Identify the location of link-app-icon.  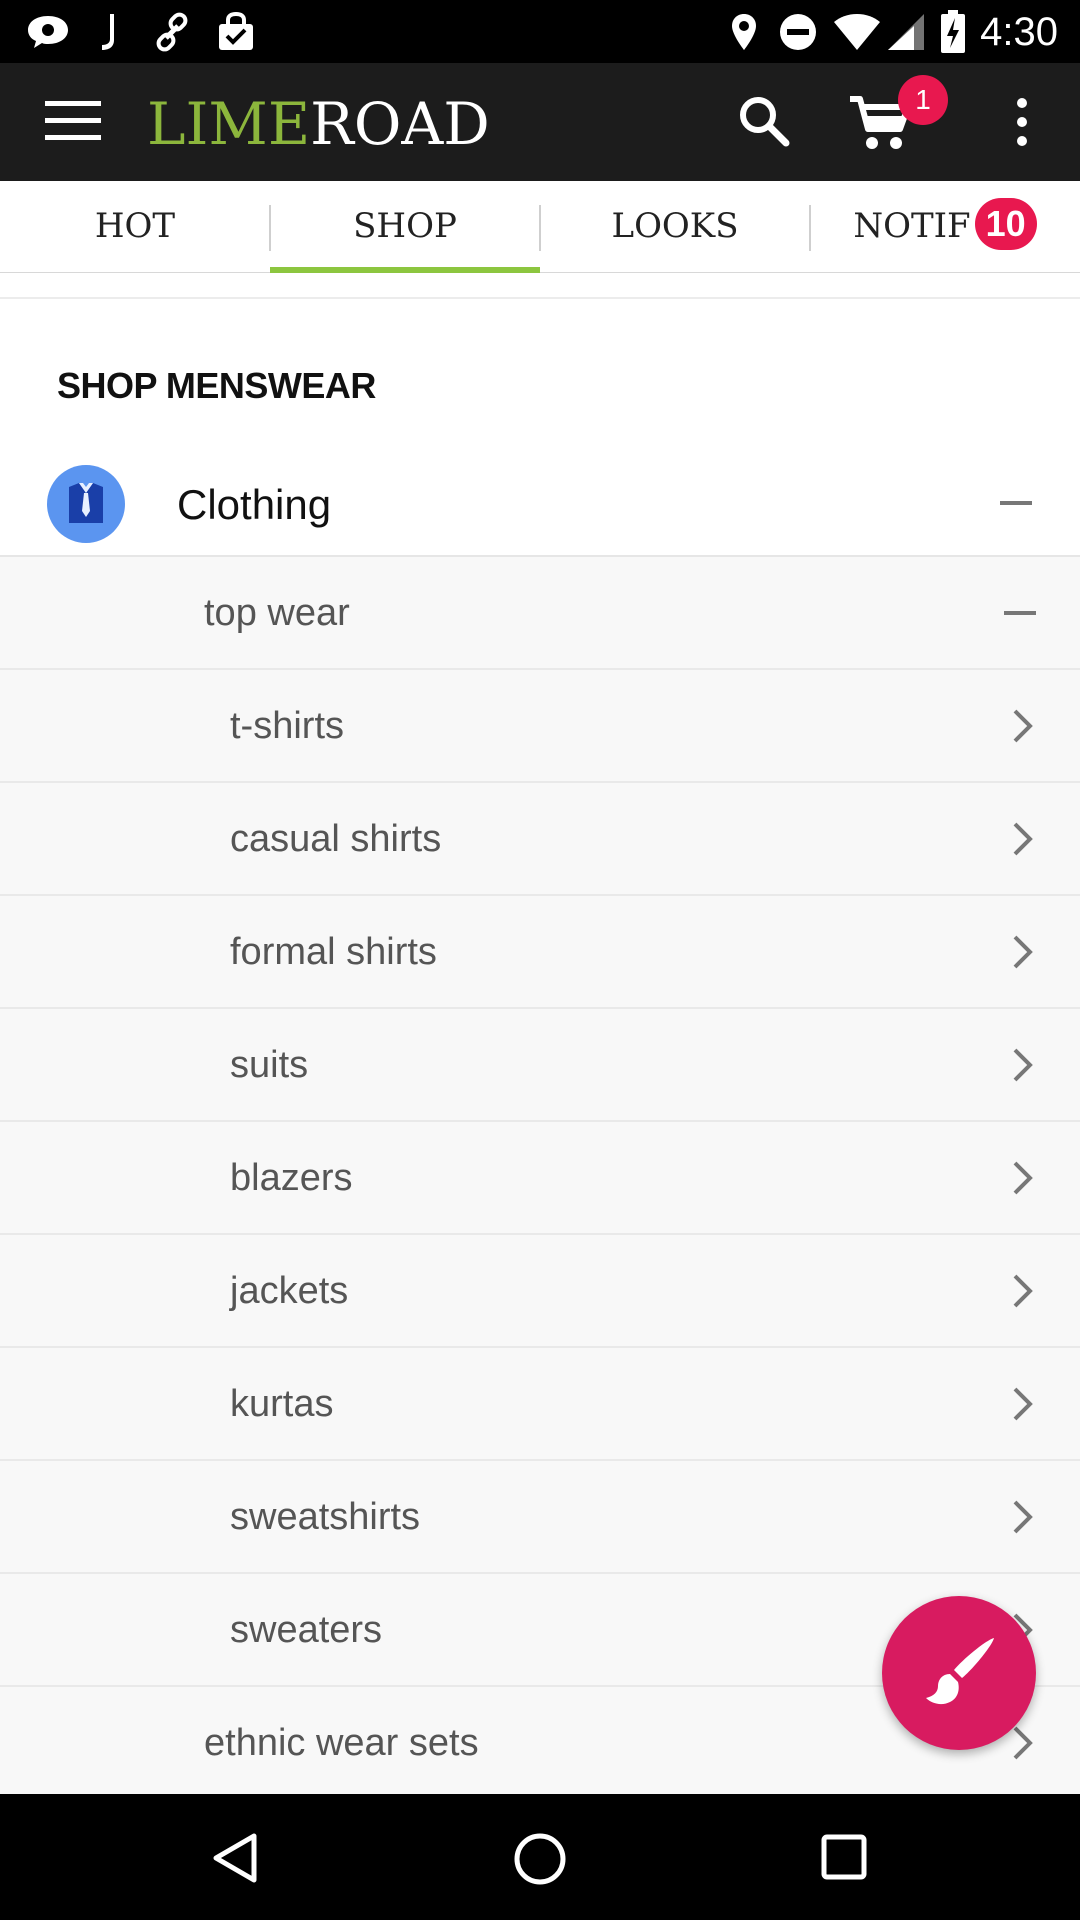
(172, 32).